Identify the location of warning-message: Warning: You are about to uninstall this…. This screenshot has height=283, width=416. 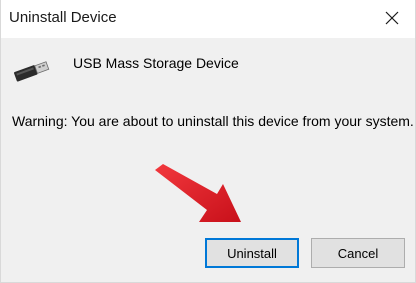
(213, 121).